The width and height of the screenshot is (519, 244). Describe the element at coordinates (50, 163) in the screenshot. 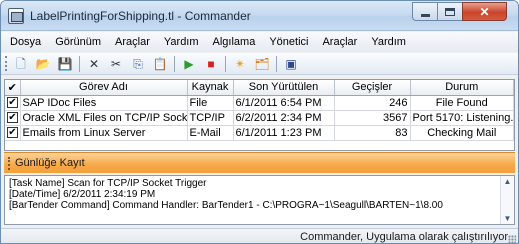

I see `log-panel-title: Günlüğe Kayıt` at that location.